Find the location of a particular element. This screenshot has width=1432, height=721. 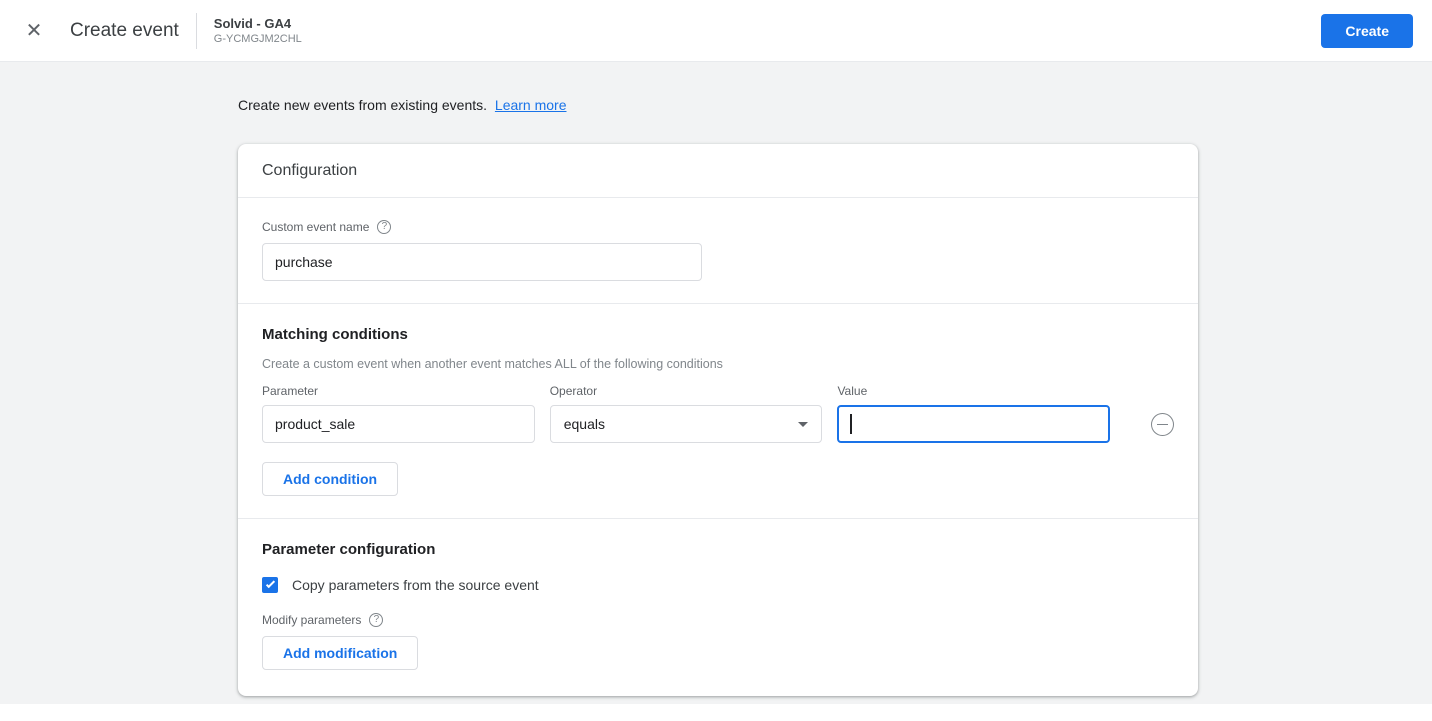

copy-parameters-row: Copy parameters from the source event is located at coordinates (718, 585).